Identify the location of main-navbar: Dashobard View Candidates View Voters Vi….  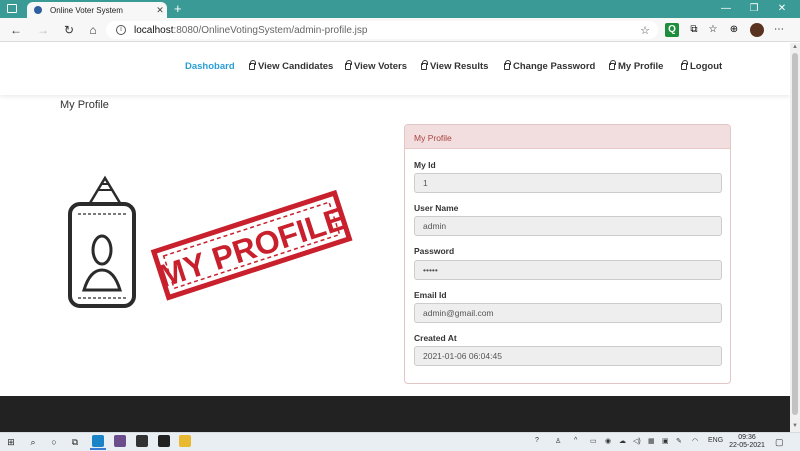
(395, 69).